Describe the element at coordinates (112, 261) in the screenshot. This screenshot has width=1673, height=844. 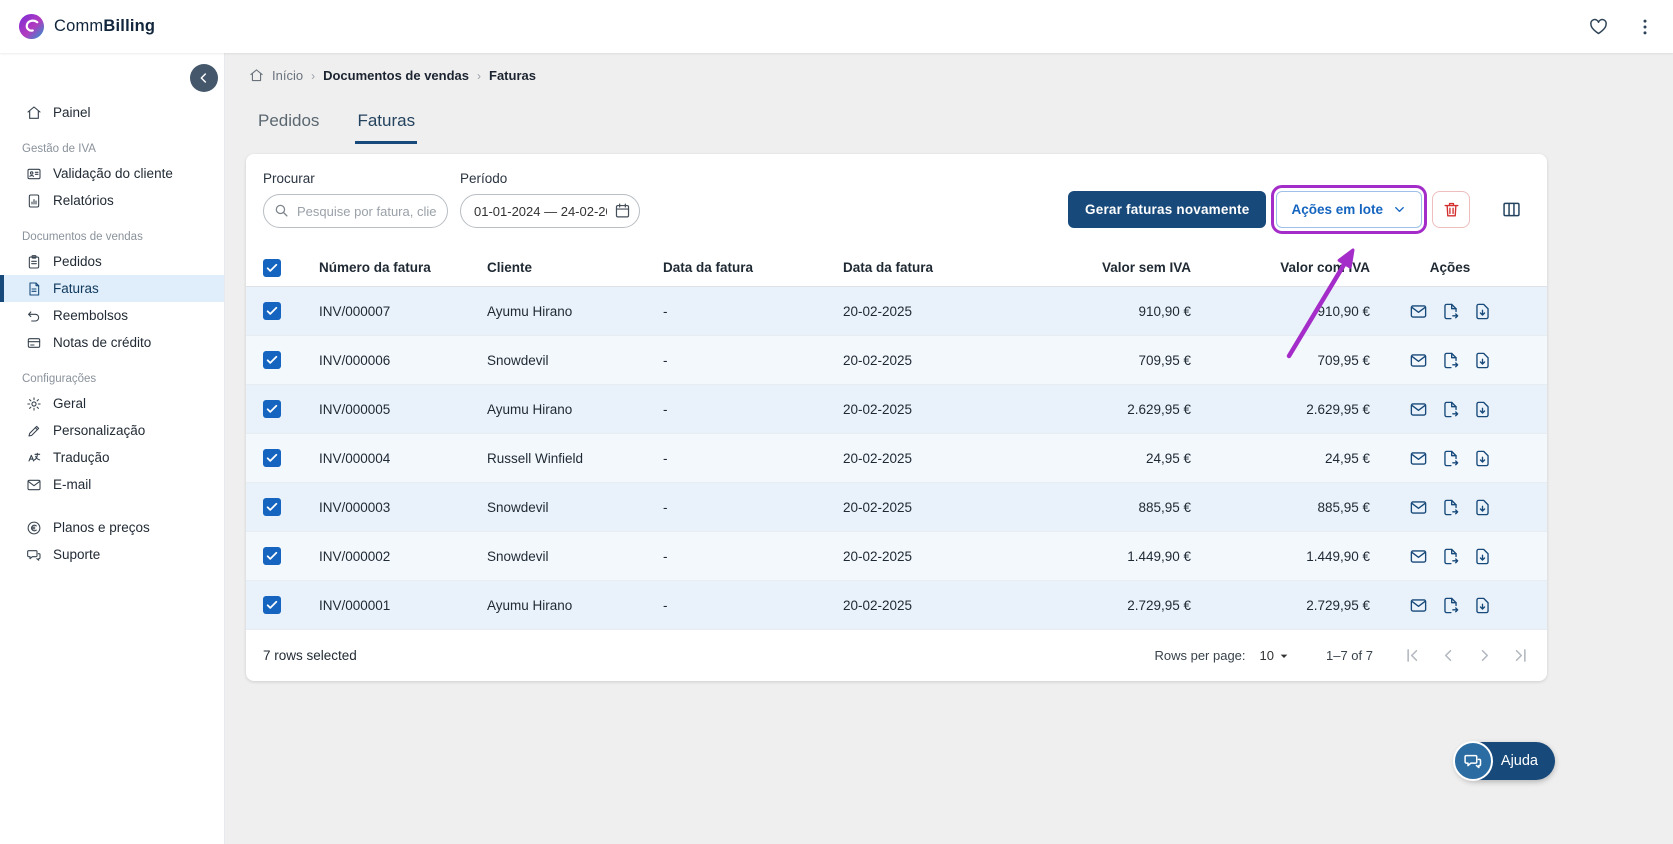
I see `sidebar-item-pedidos: Pedidos` at that location.